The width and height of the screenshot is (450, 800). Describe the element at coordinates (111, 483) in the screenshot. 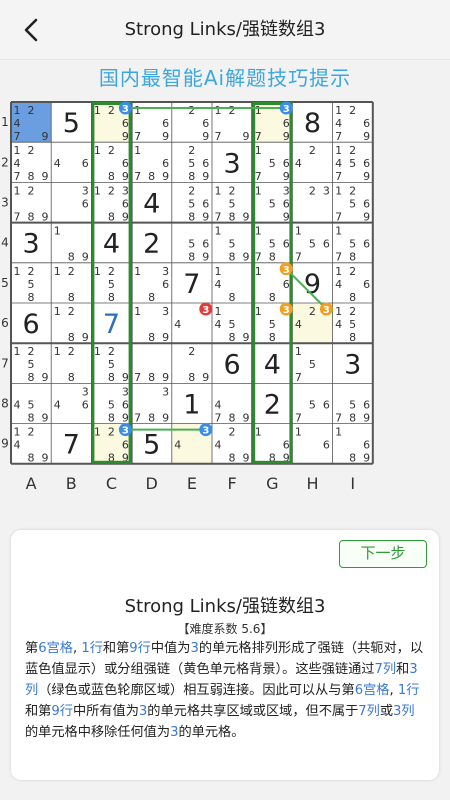

I see `column-label: C` at that location.